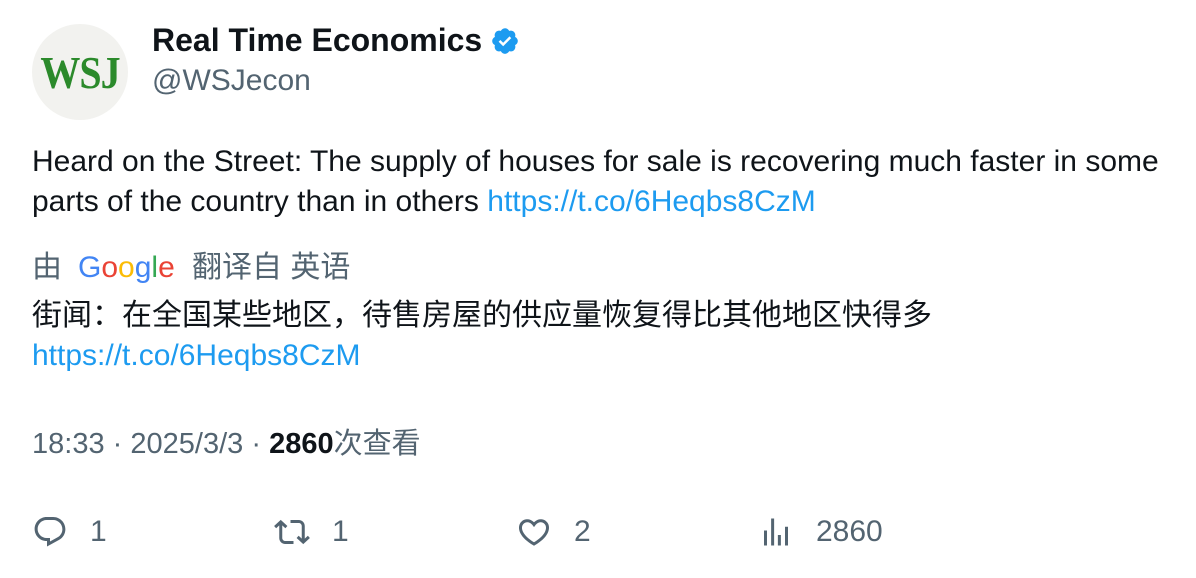  Describe the element at coordinates (651, 201) in the screenshot. I see `tweet-link: https://t.co/6Heqbs8CzM` at that location.